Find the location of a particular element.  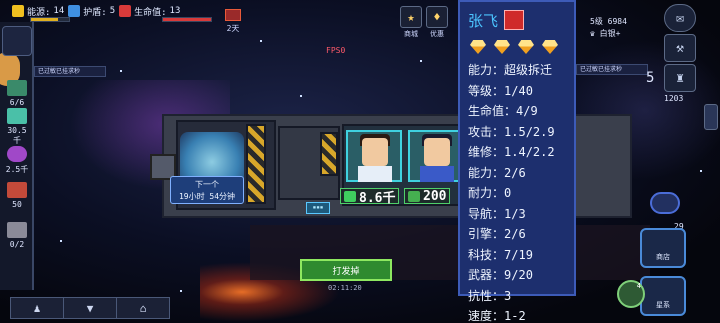

trophy-count: 1203 is located at coordinates (674, 98).